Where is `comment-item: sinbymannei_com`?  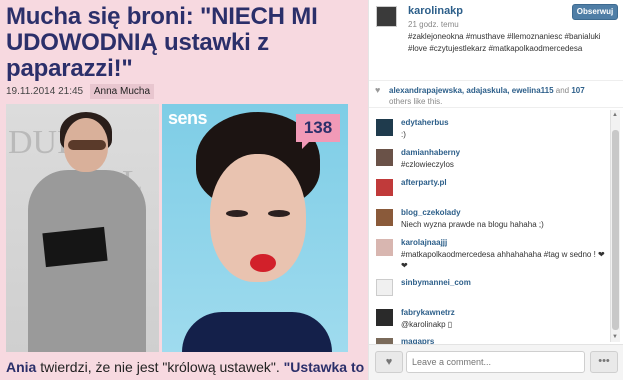
comment-item: sinbymannei_com is located at coordinates (489, 293).